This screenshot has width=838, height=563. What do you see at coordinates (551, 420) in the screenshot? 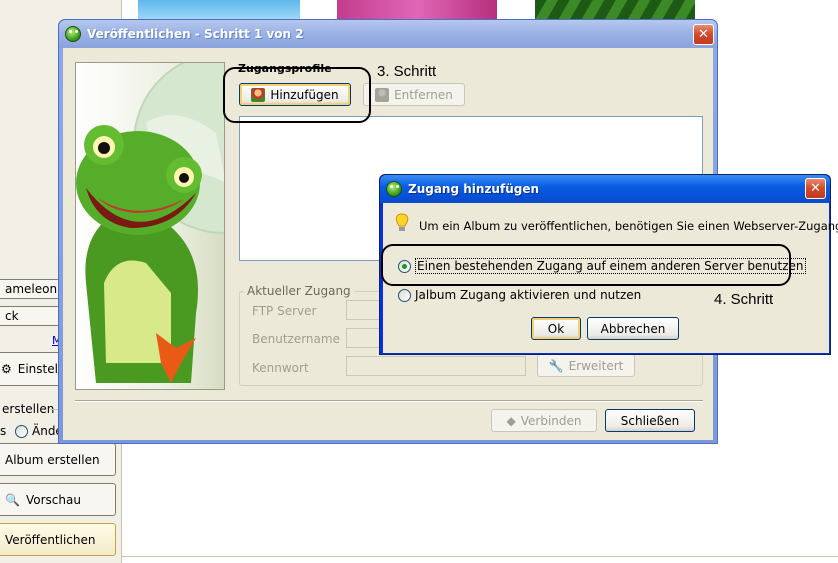
I see `connect-button-label: Verbinden` at bounding box center [551, 420].